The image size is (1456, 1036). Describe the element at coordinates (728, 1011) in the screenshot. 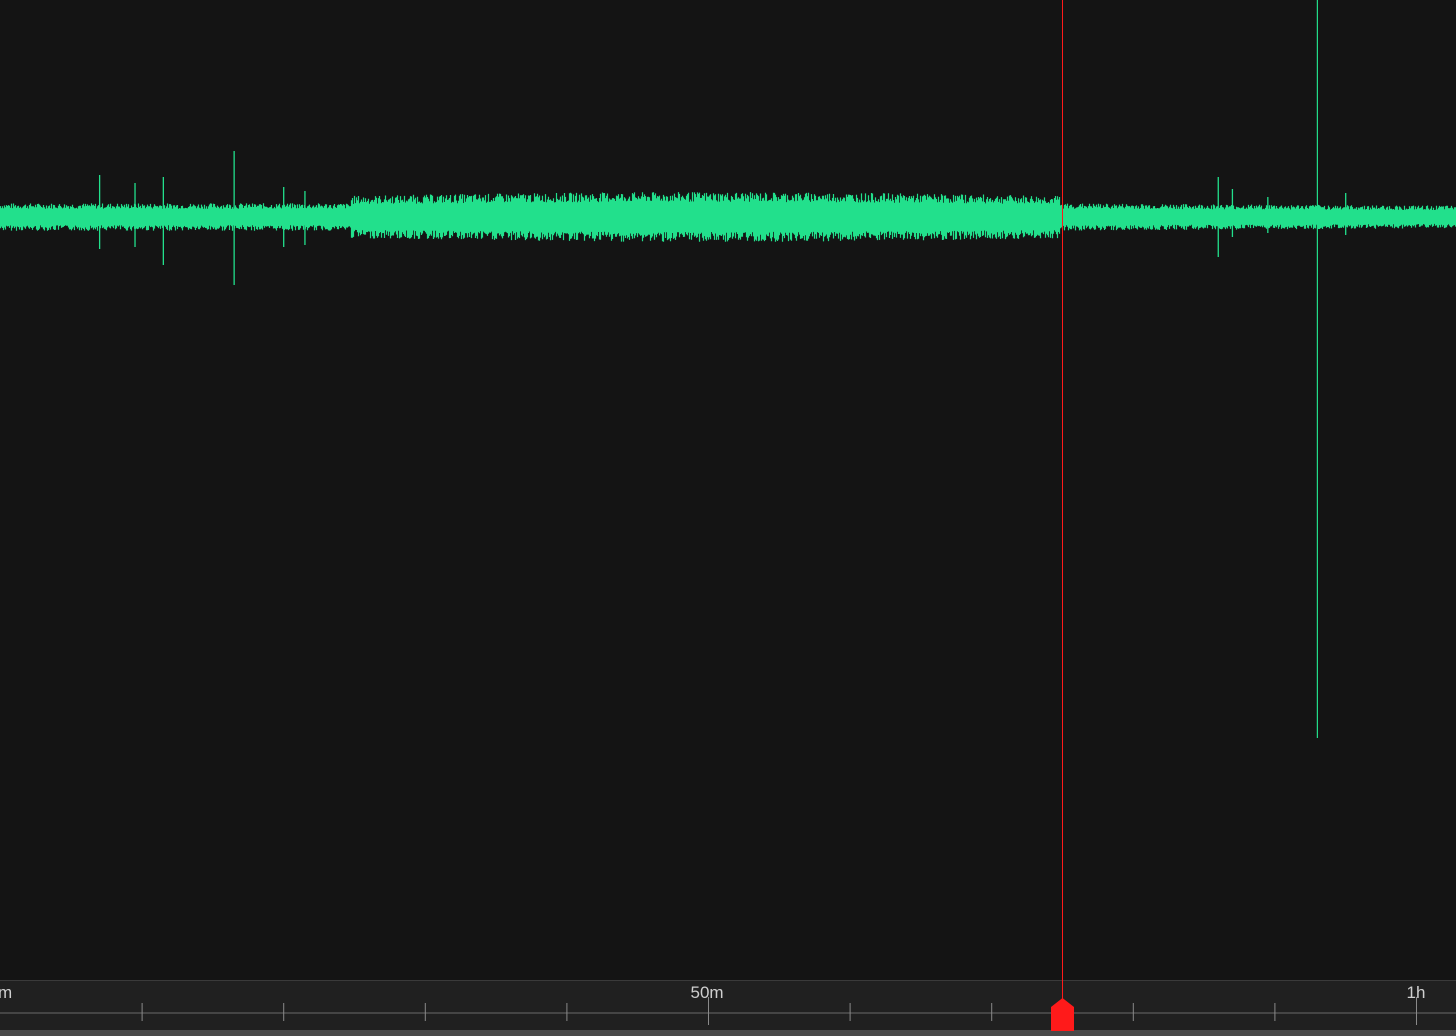

I see `ruler-ticks` at that location.